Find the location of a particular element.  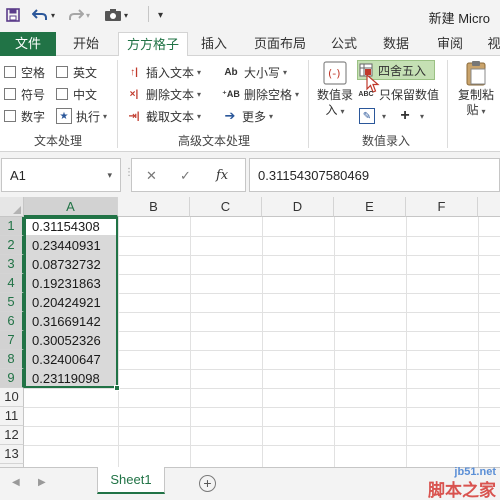

number-entry-button: (-) 数值录 入 ▾ is located at coordinates (335, 89).